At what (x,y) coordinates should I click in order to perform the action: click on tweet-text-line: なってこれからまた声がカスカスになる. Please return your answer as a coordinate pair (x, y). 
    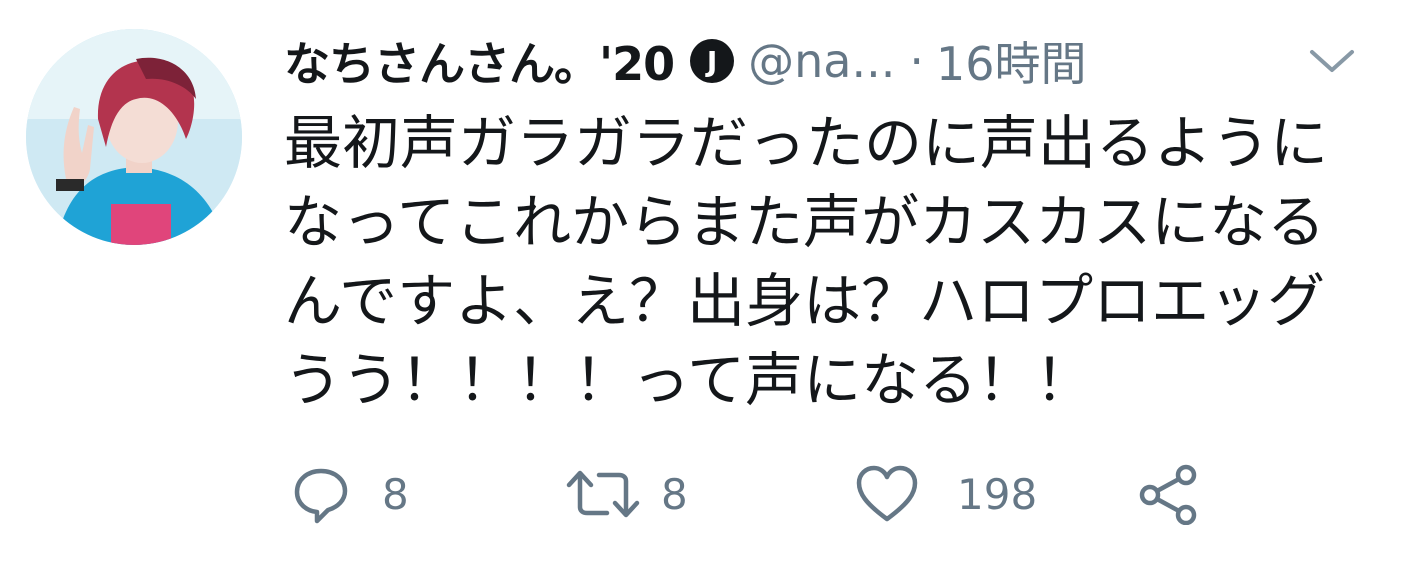
    Looking at the image, I should click on (805, 222).